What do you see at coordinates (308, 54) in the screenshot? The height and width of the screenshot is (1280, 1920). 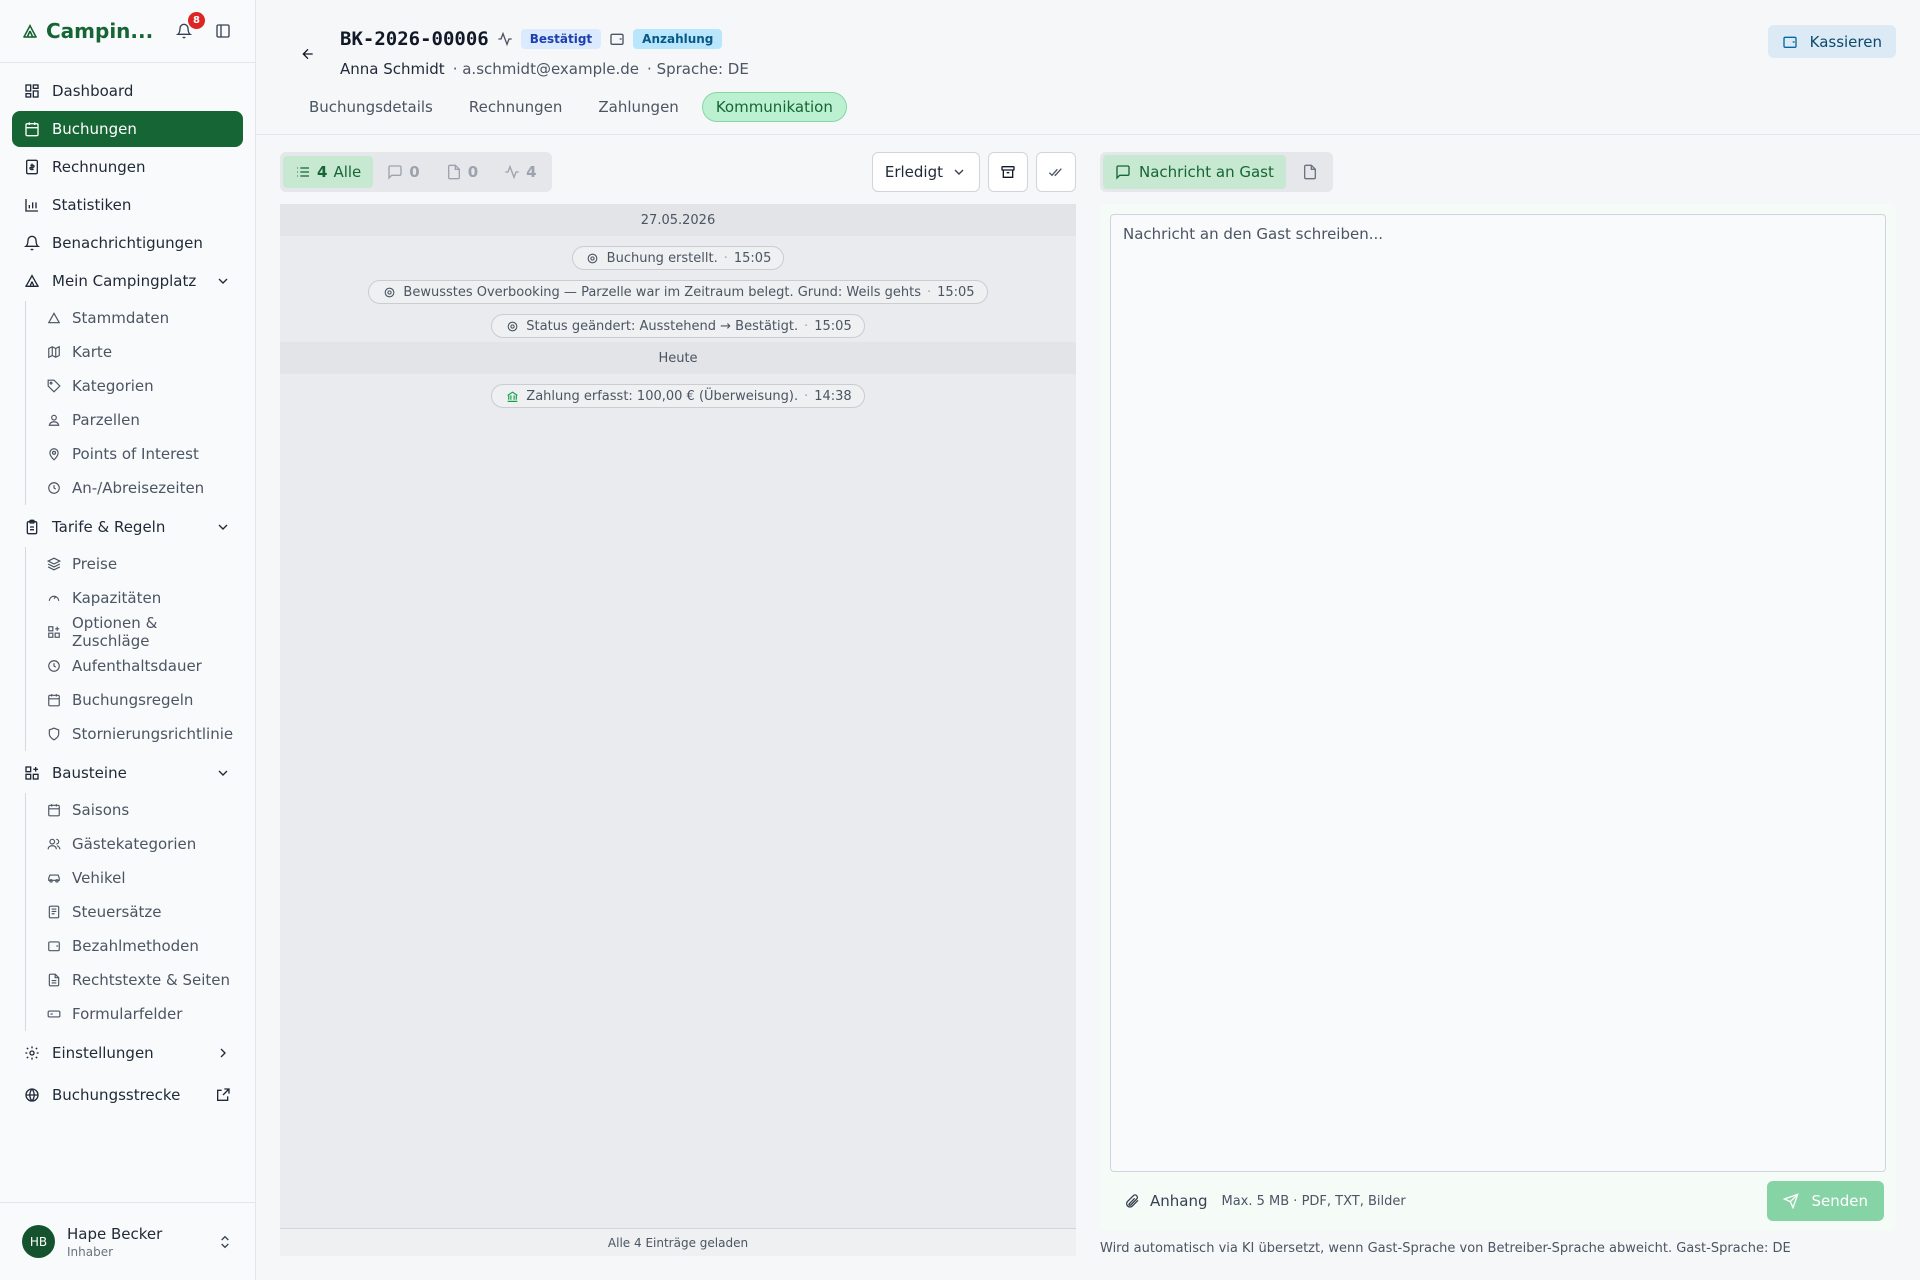 I see `back-button` at bounding box center [308, 54].